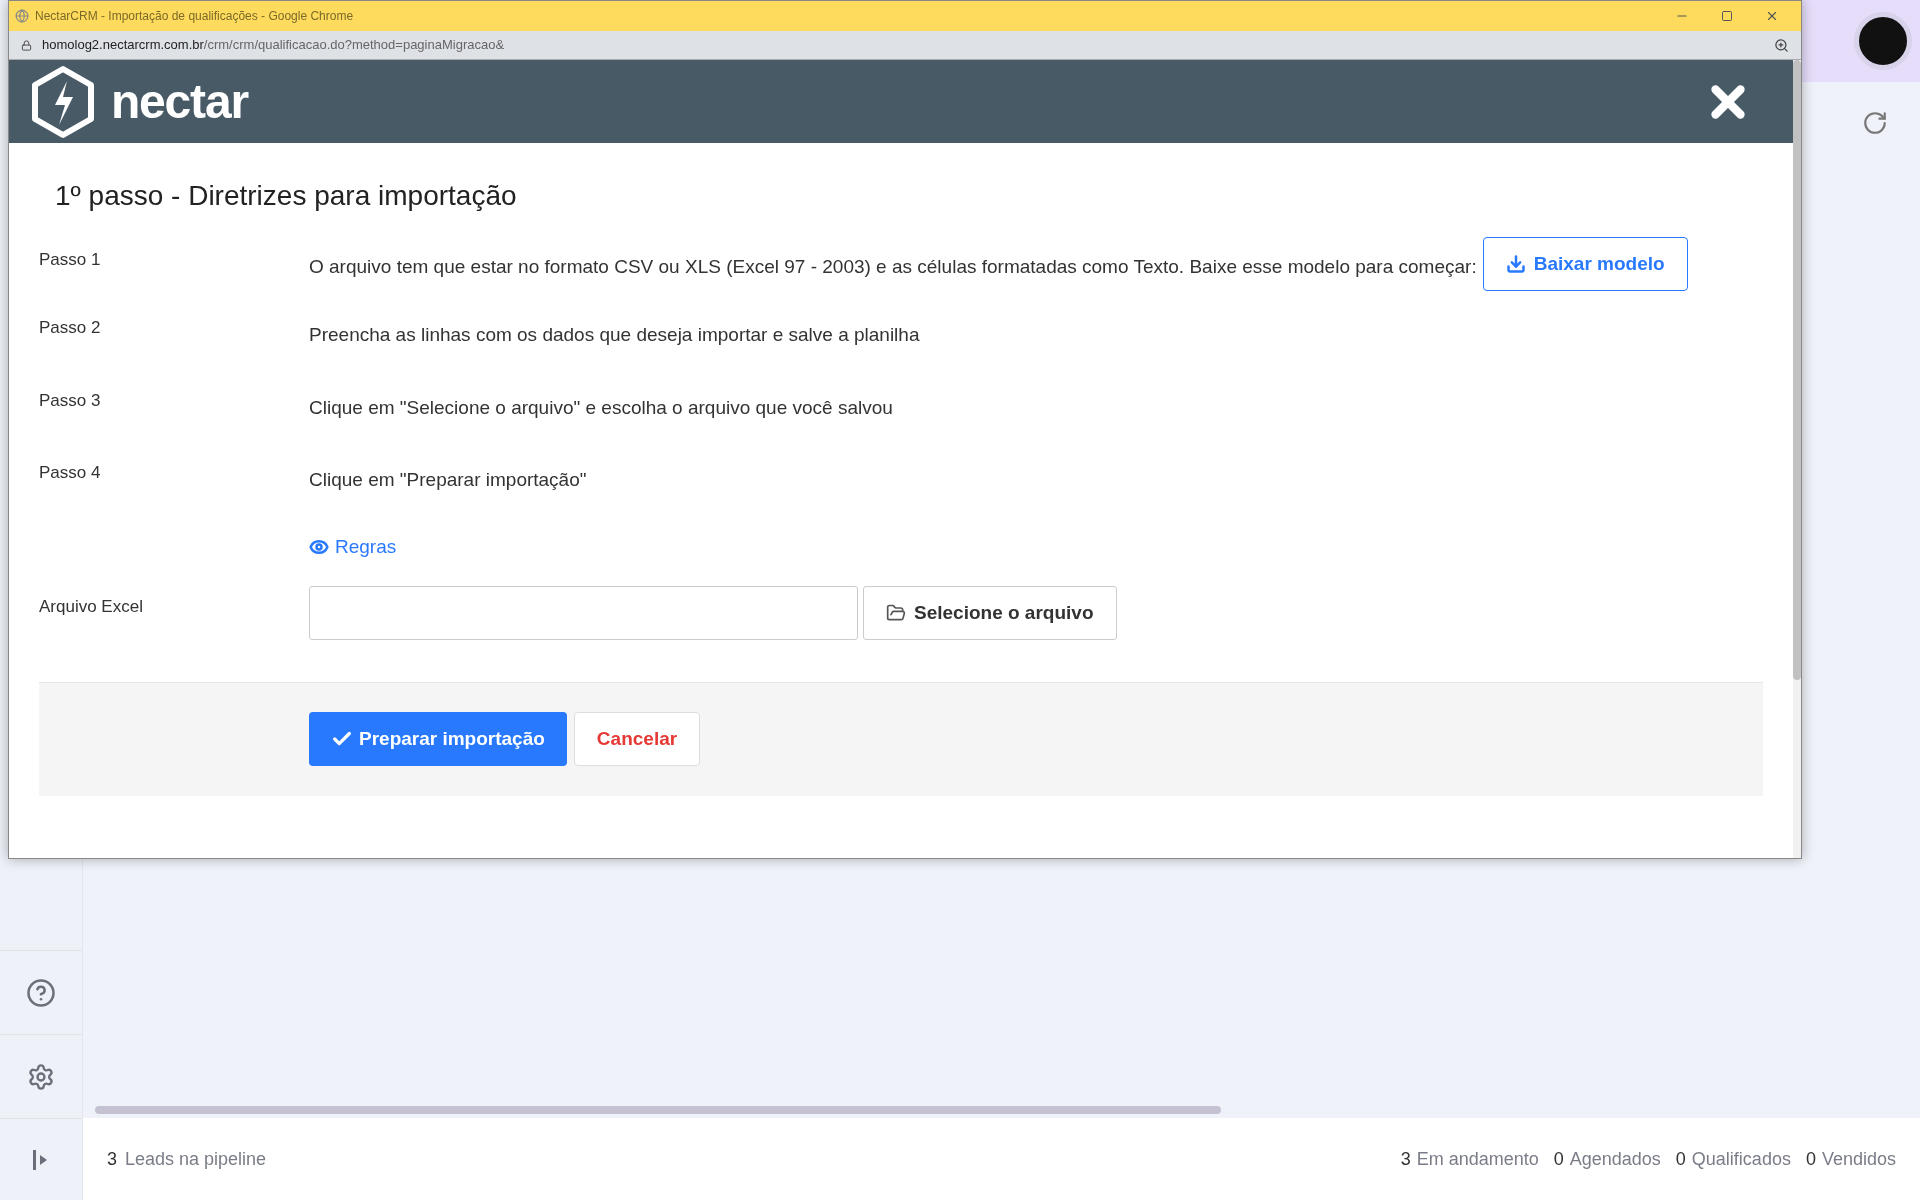 The width and height of the screenshot is (1920, 1200). Describe the element at coordinates (22, 16) in the screenshot. I see `globe-icon` at that location.